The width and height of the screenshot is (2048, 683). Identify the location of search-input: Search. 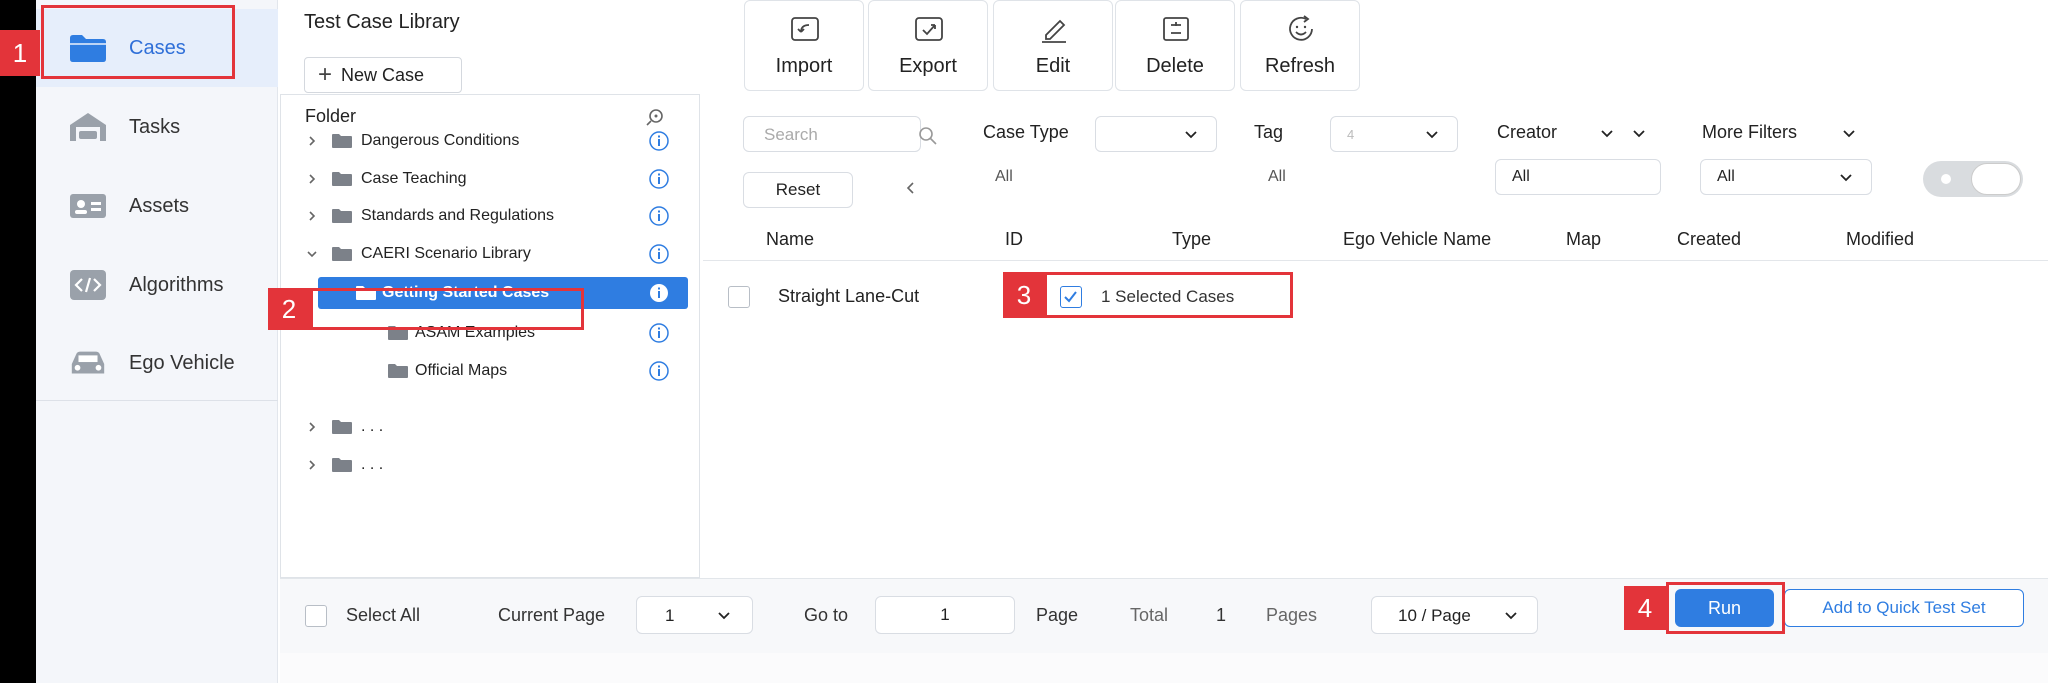
(840, 134).